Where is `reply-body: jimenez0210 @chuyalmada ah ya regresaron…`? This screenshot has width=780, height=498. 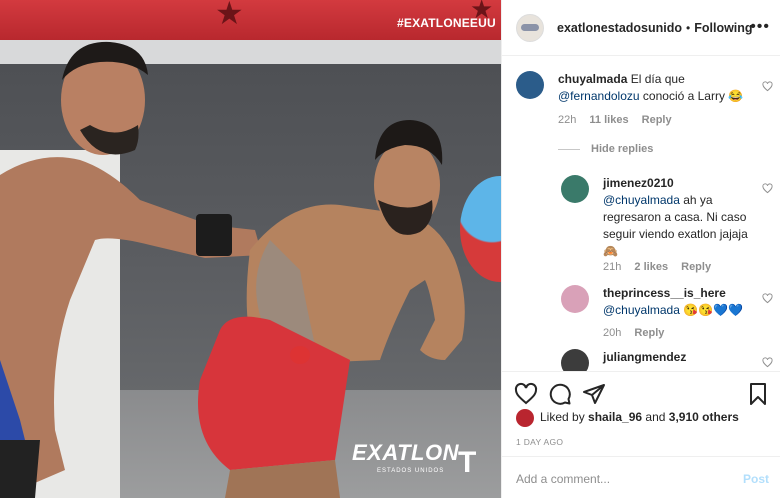
reply-body: jimenez0210 @chuyalmada ah ya regresaron… is located at coordinates (678, 217).